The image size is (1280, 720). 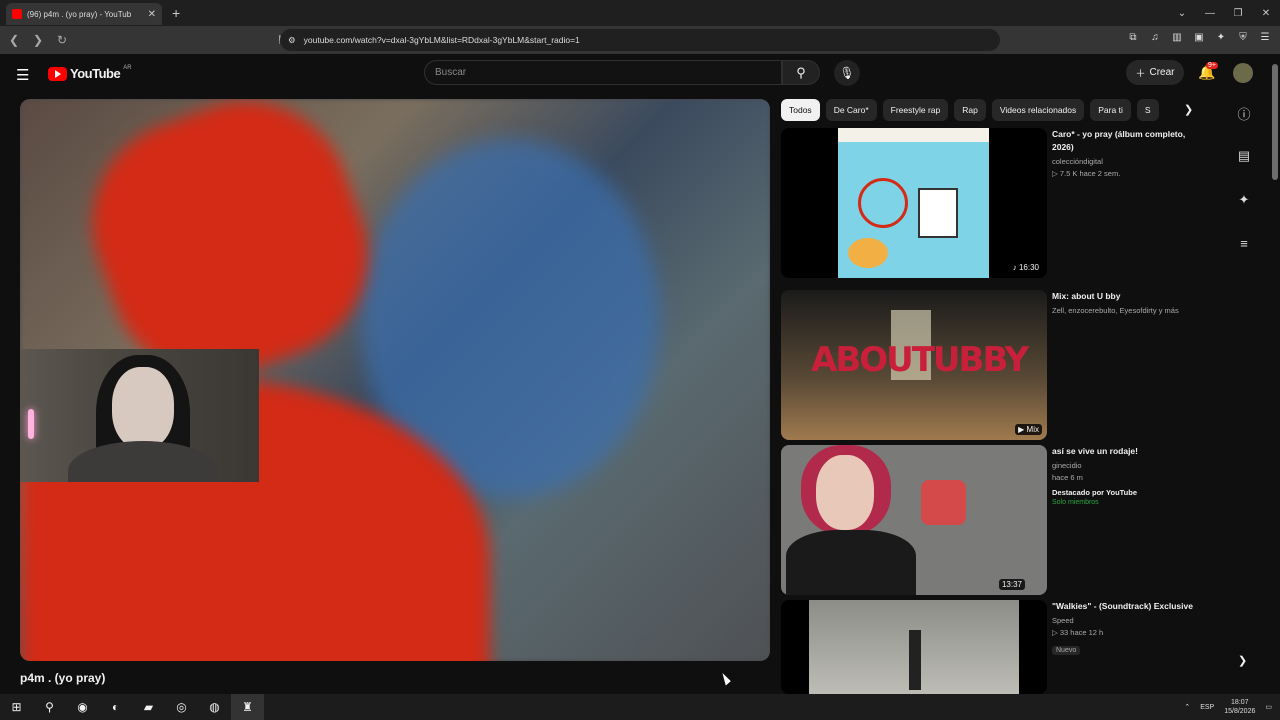 I want to click on mix-badge: ▶ Mix, so click(x=1028, y=429).